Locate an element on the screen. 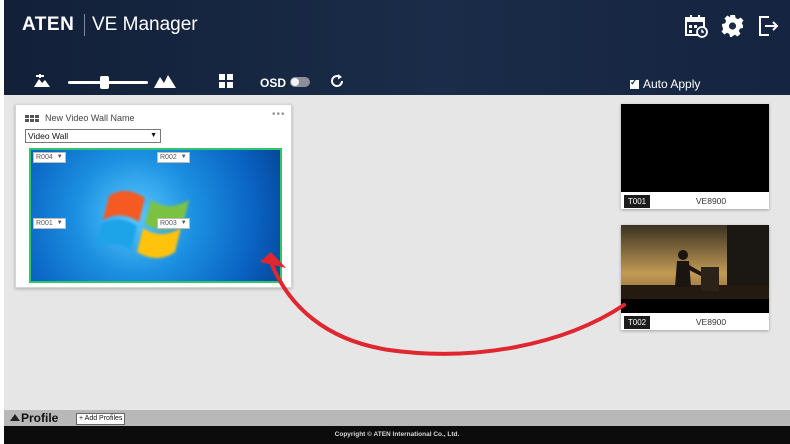 This screenshot has height=444, width=790. profile-label: Profile is located at coordinates (39, 418).